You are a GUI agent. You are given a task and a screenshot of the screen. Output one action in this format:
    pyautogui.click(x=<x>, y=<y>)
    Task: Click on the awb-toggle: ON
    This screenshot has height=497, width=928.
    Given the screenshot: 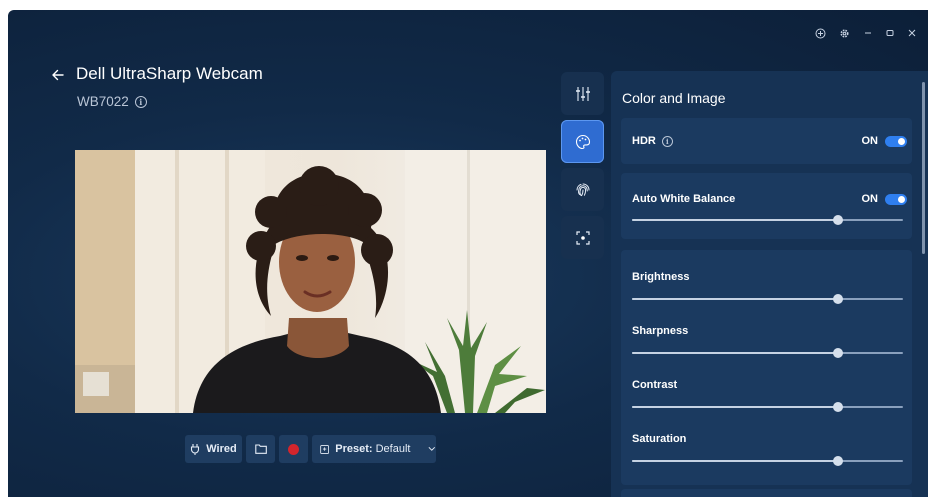 What is the action you would take?
    pyautogui.click(x=884, y=199)
    